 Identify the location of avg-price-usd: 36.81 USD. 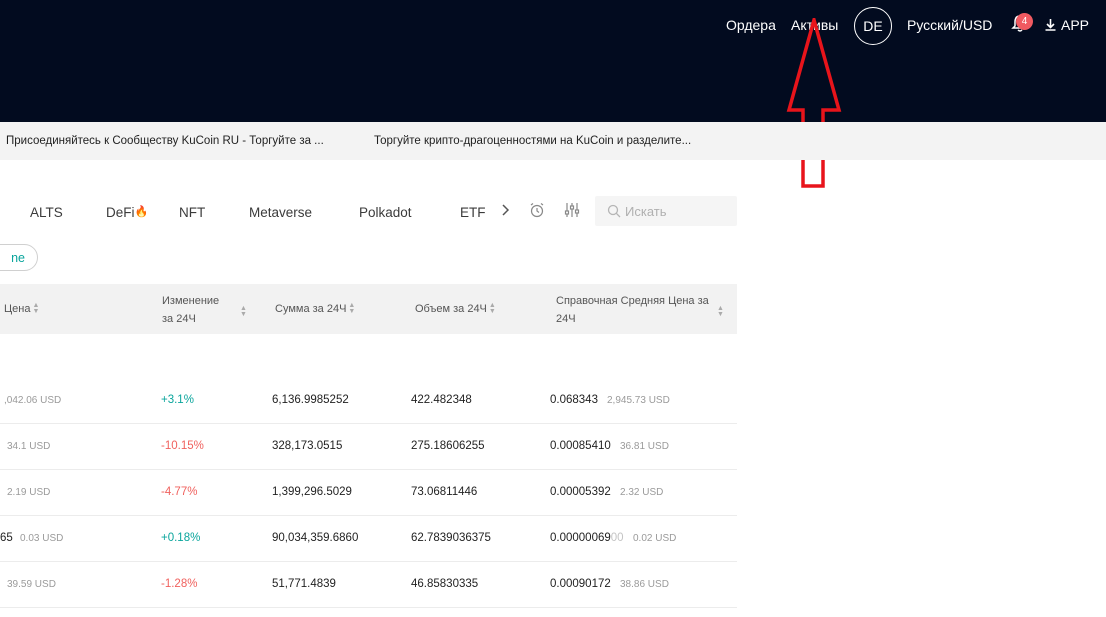
(644, 446).